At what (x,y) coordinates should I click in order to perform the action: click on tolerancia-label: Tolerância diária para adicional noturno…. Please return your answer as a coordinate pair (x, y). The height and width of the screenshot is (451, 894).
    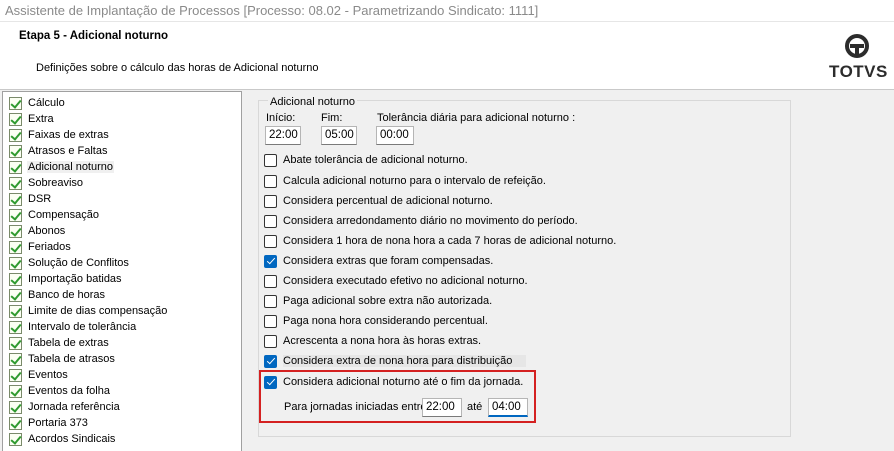
    Looking at the image, I should click on (476, 118).